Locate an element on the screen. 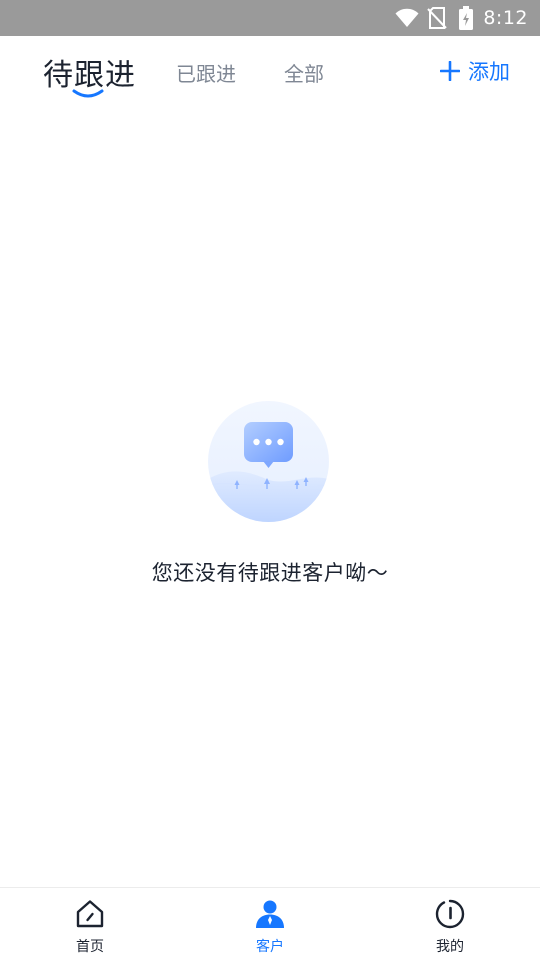 This screenshot has height=960, width=540. home-icon is located at coordinates (90, 914).